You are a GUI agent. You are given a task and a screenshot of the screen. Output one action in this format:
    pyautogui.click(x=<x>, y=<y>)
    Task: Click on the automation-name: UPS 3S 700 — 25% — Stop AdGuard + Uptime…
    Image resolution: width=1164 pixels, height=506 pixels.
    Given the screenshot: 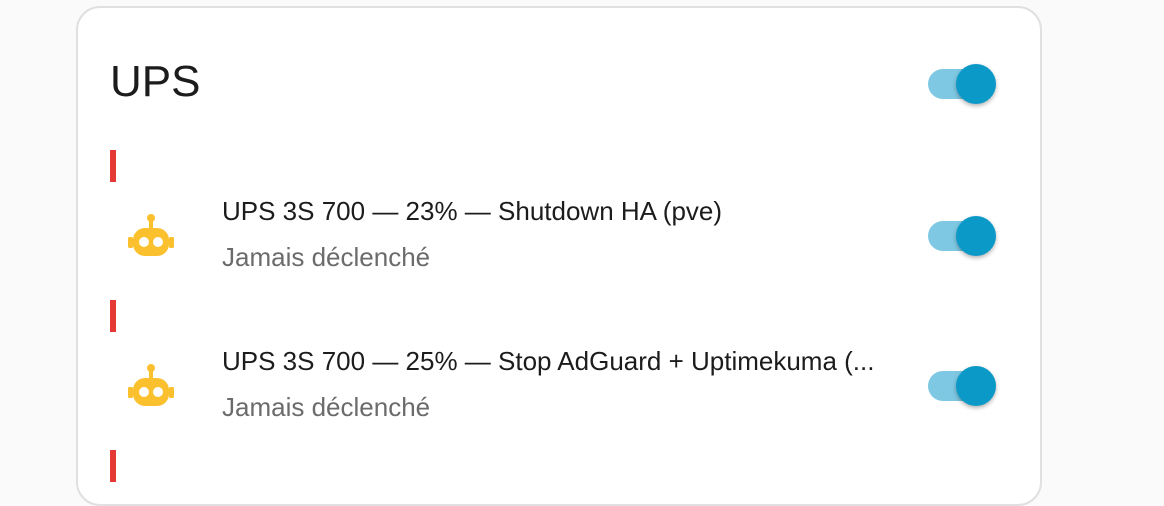 What is the action you would take?
    pyautogui.click(x=548, y=361)
    